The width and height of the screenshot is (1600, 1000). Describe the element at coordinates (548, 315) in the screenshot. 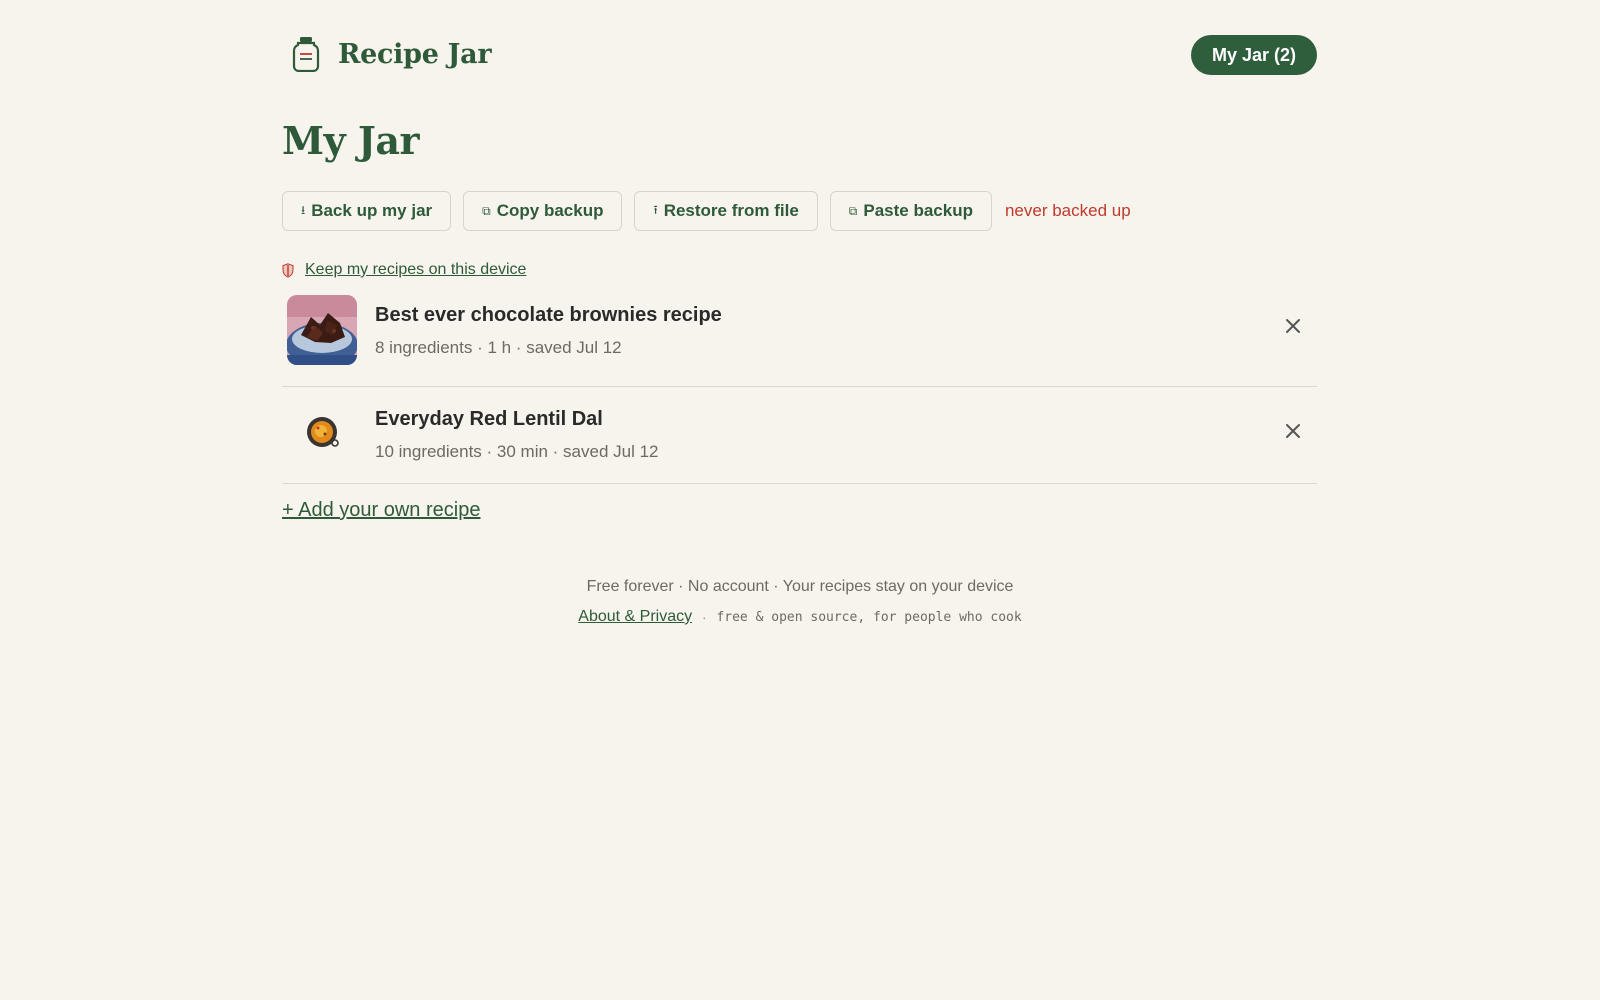

I see `recipe-title: Best ever chocolate brownies recipe` at that location.